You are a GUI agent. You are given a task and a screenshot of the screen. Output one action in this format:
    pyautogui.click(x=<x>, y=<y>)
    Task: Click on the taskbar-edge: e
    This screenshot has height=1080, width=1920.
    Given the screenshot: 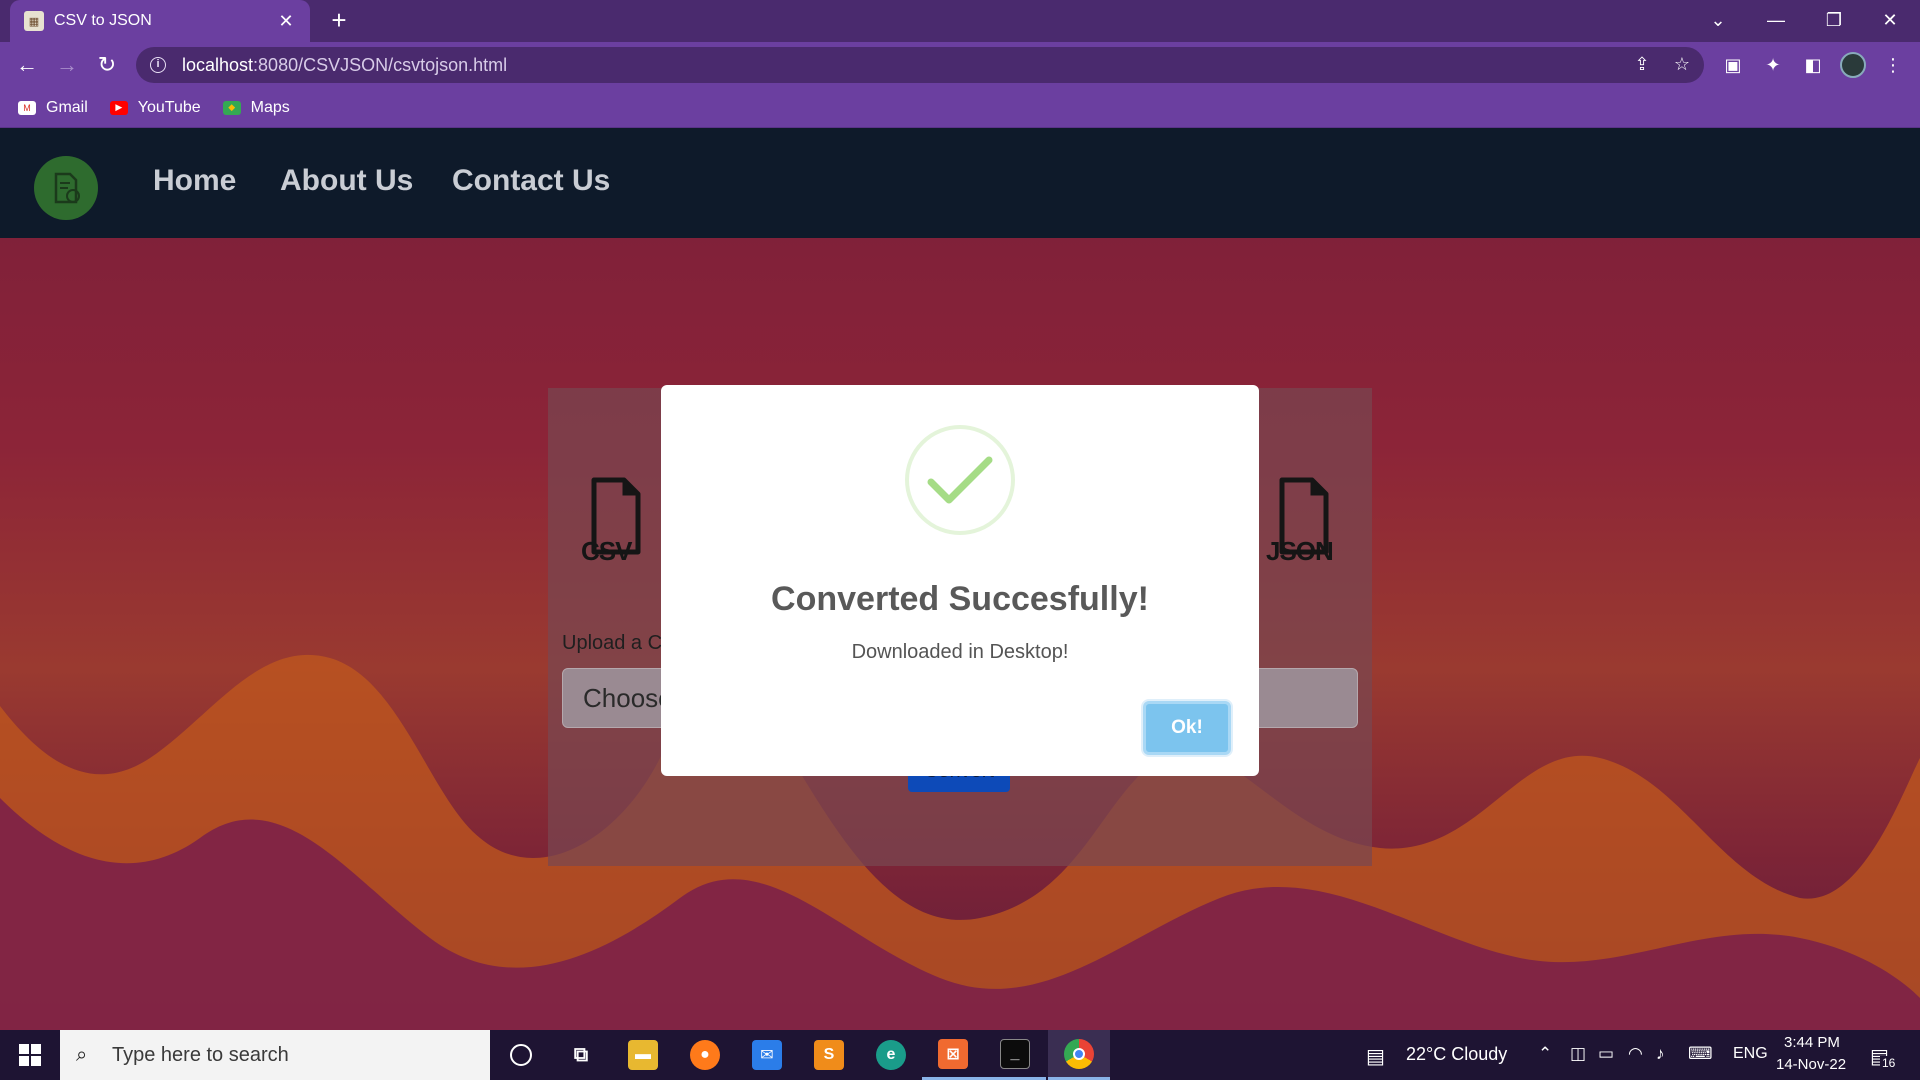 What is the action you would take?
    pyautogui.click(x=891, y=1055)
    